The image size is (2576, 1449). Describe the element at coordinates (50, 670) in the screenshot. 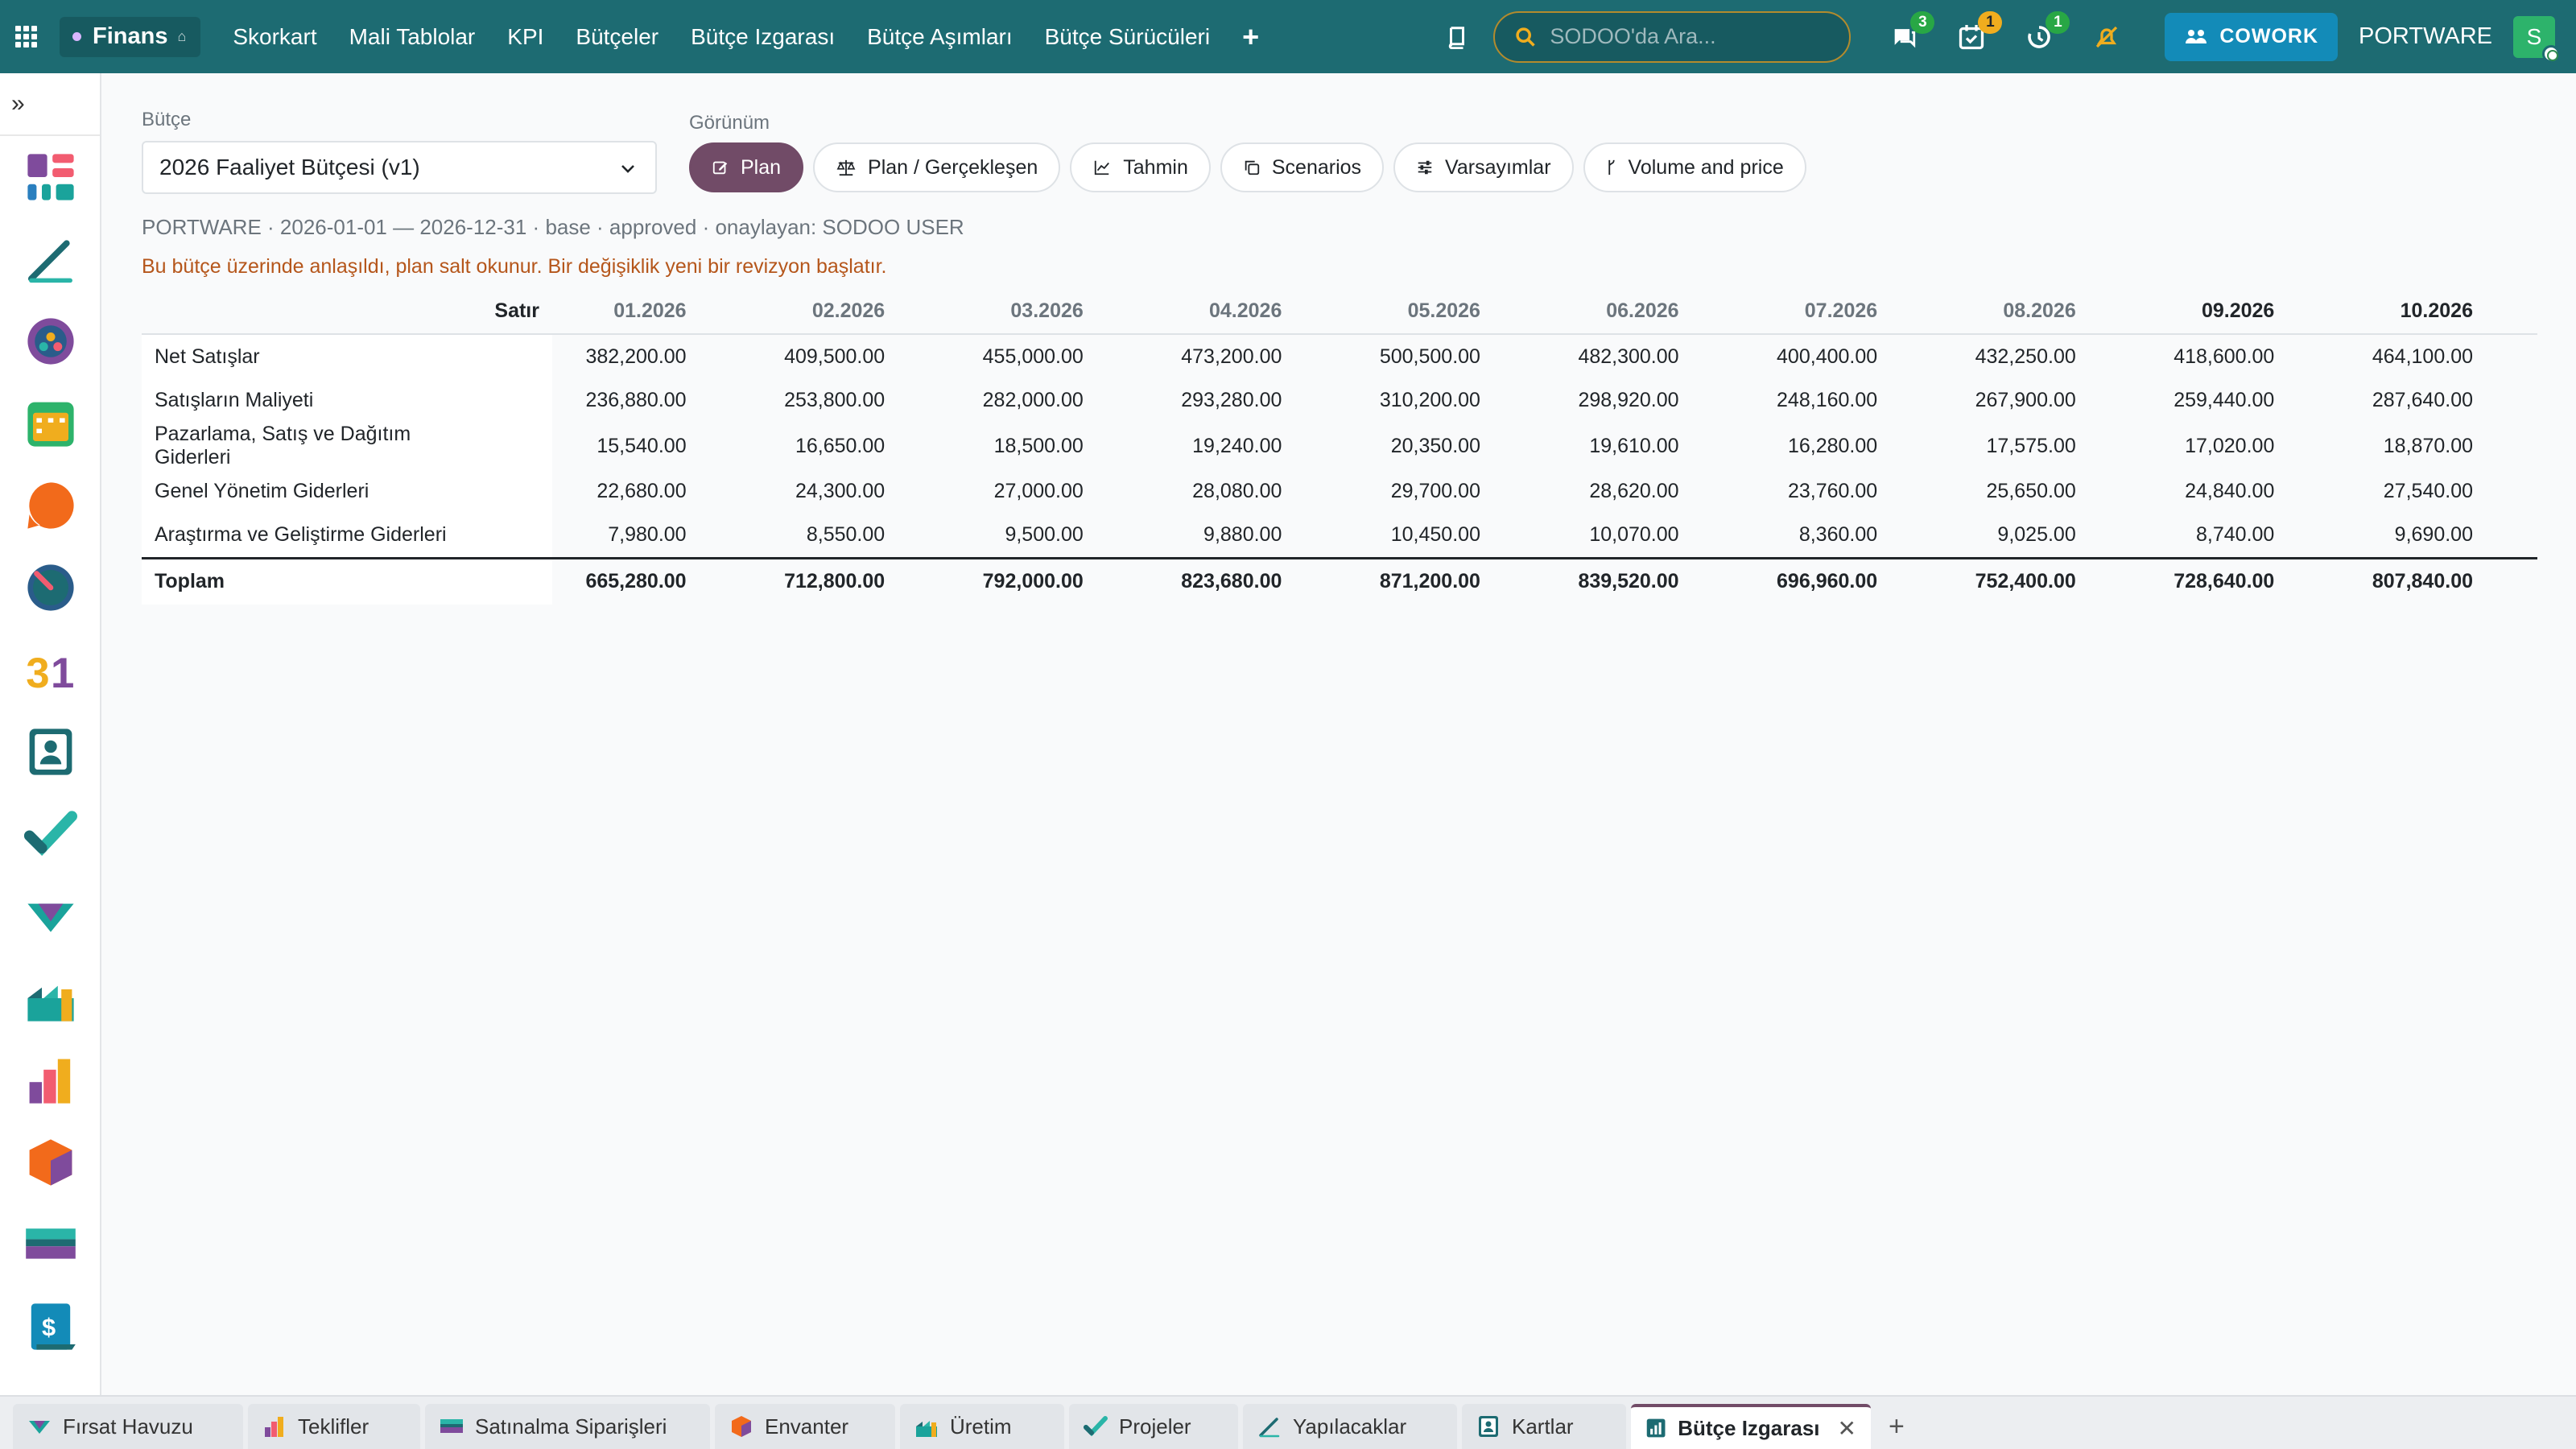

I see `calendar-31-app-icon: 31` at that location.